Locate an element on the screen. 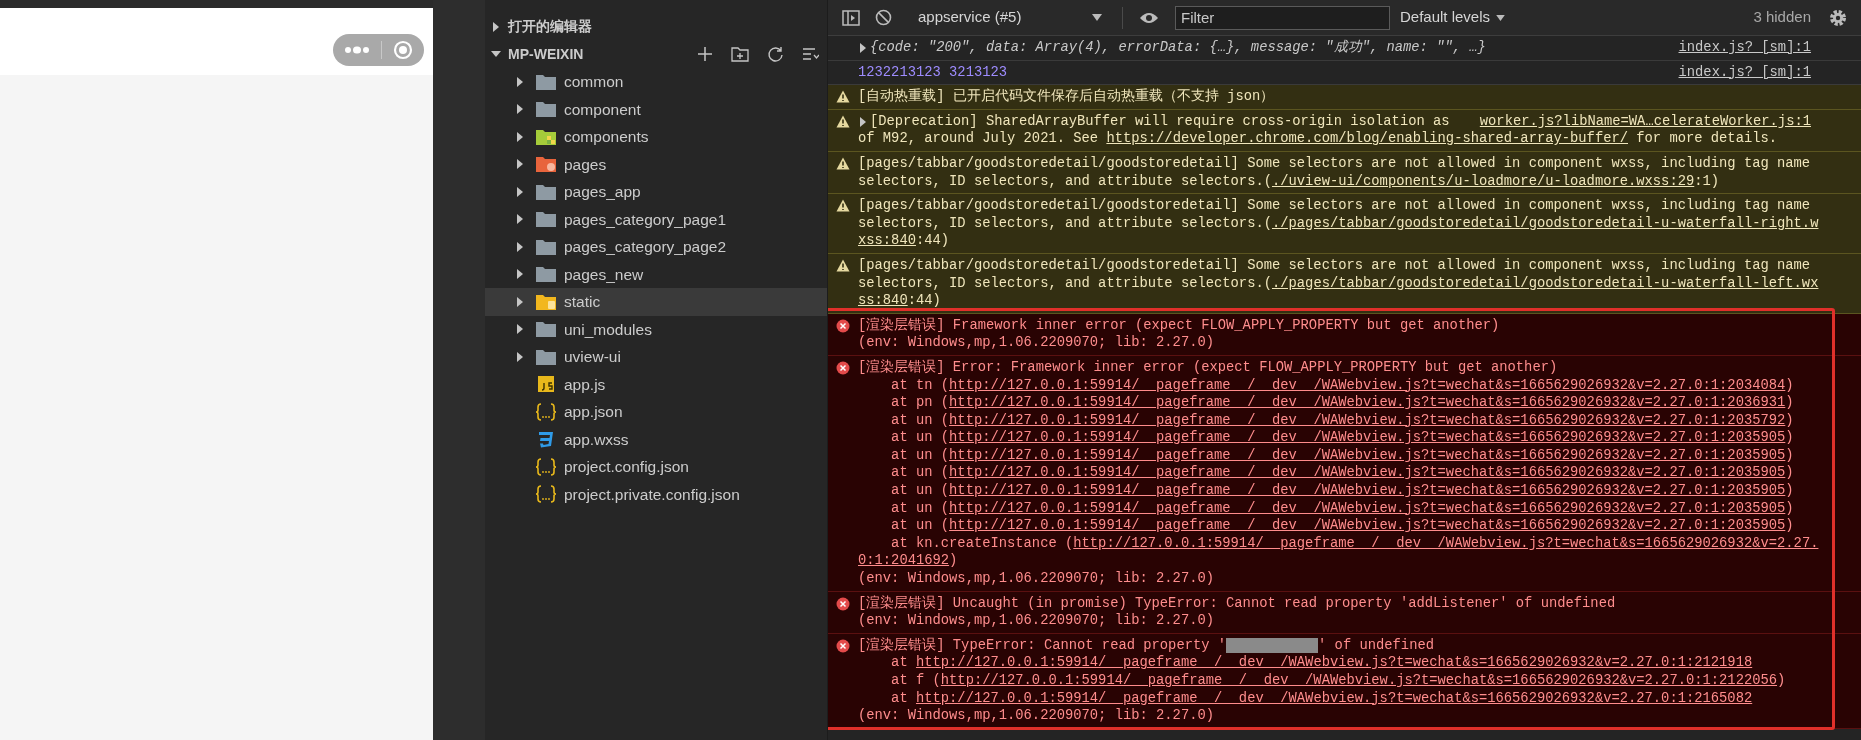 The image size is (1861, 740). log-line: at http://127.0.0.1:59914/__pageframe__/__dev__/WAWebview.js?t=wechat&s=1665629026932&v=2.27.0:1:2121918 is located at coordinates (1321, 663).